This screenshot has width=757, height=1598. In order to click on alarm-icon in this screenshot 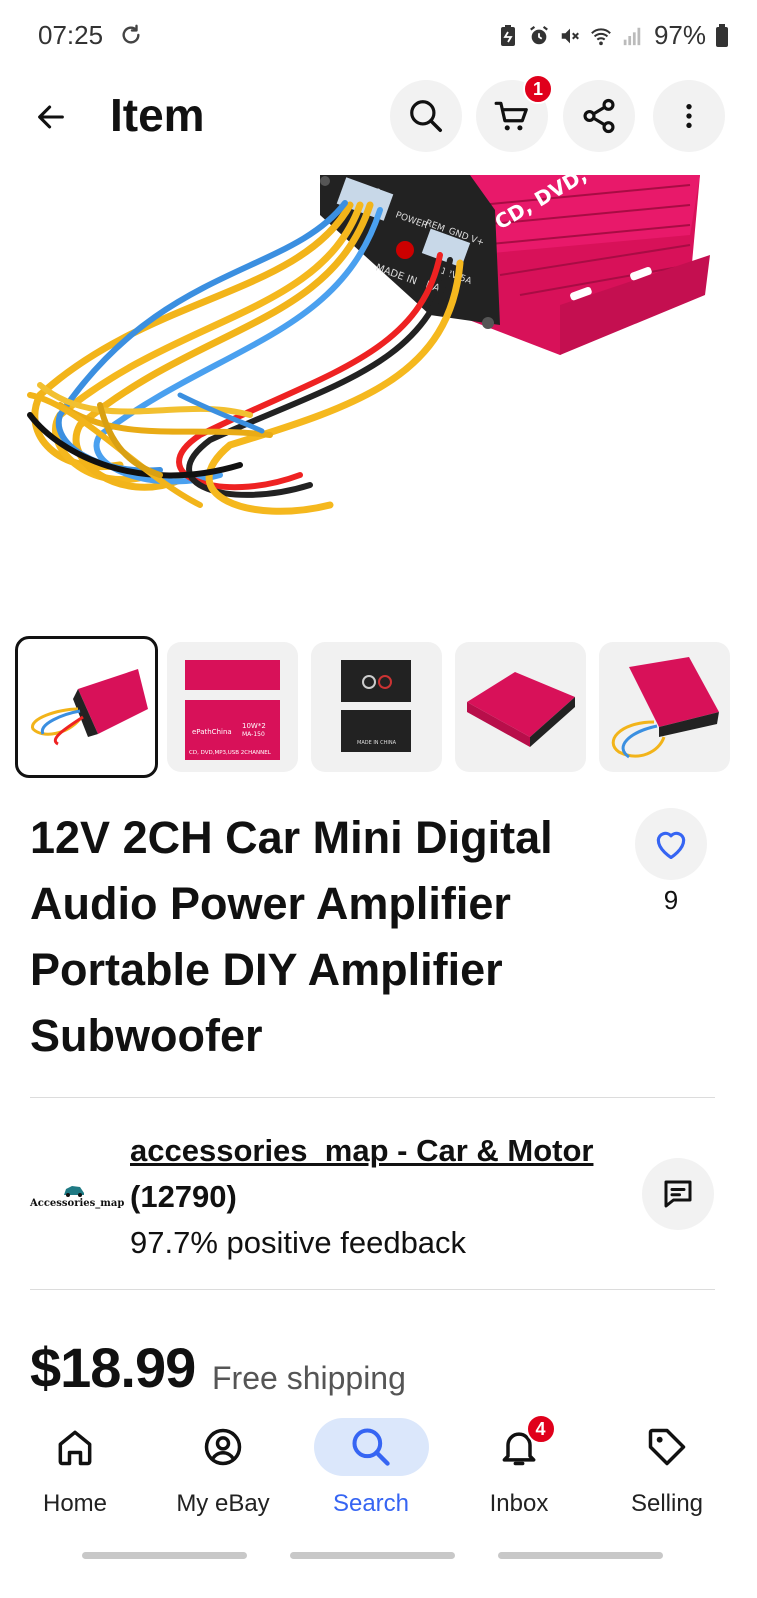, I will do `click(539, 34)`.